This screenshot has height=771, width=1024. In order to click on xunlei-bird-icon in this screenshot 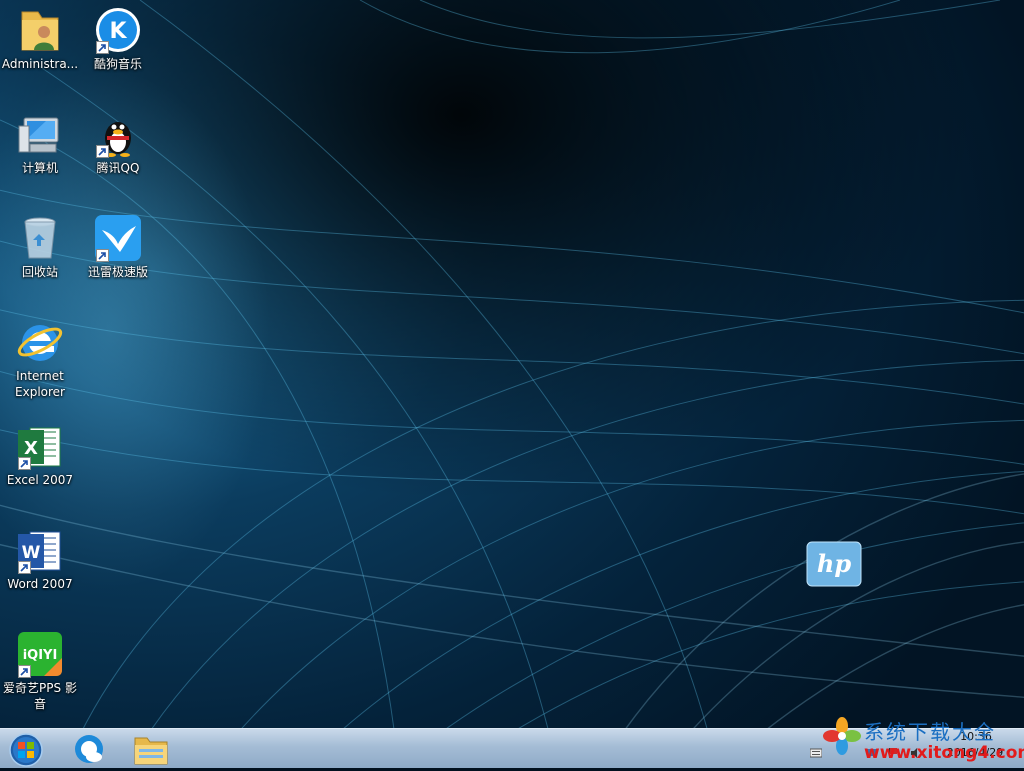, I will do `click(118, 238)`.